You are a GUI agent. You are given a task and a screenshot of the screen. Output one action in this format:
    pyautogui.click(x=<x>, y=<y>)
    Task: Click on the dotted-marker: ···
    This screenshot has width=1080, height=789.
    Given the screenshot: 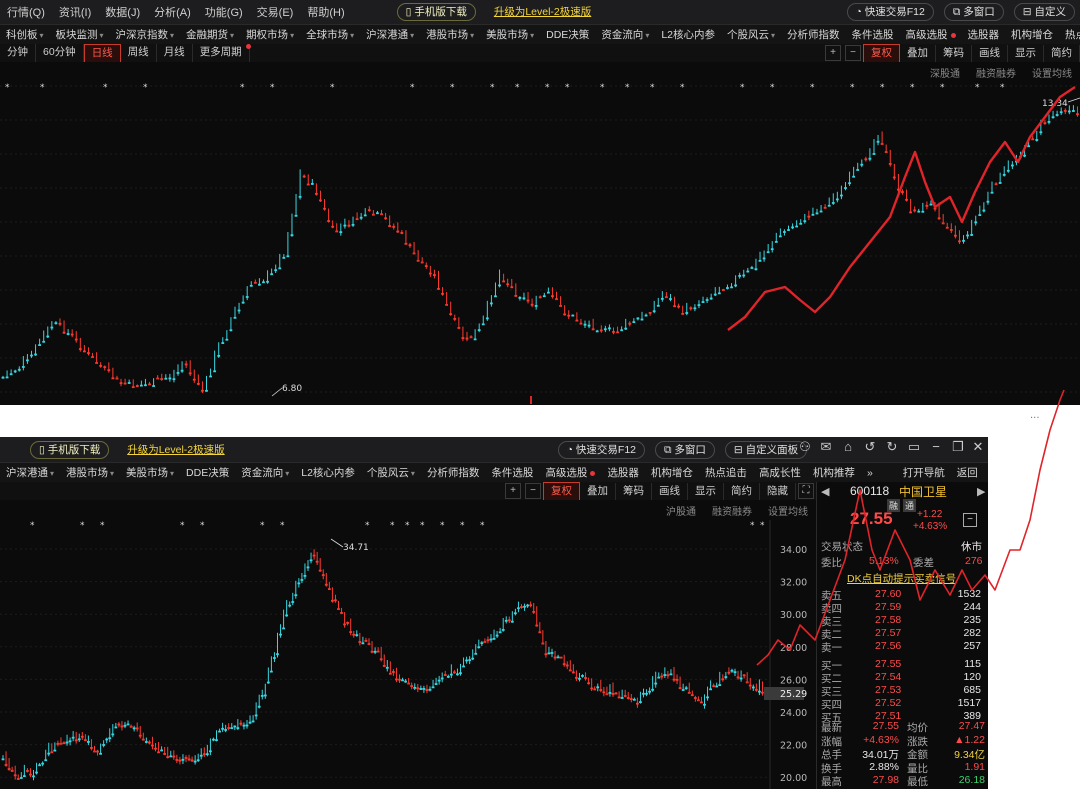 What is the action you would take?
    pyautogui.click(x=1035, y=418)
    